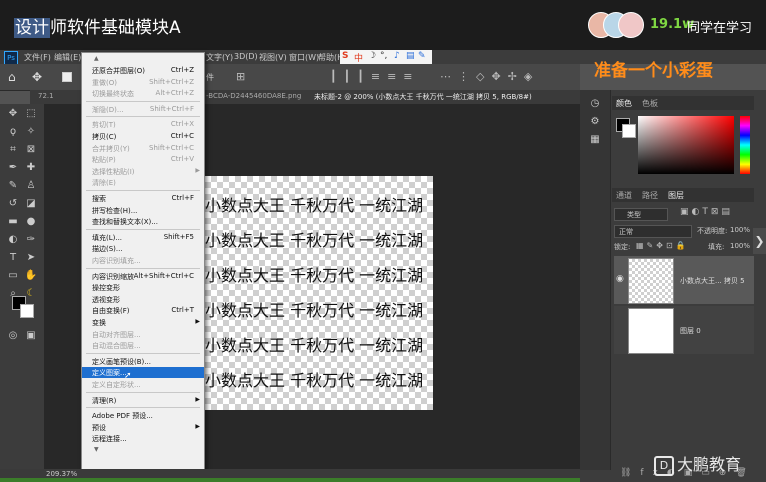  What do you see at coordinates (143, 198) in the screenshot?
I see `edit-menu-item: 搜索 Ctrl+F` at bounding box center [143, 198].